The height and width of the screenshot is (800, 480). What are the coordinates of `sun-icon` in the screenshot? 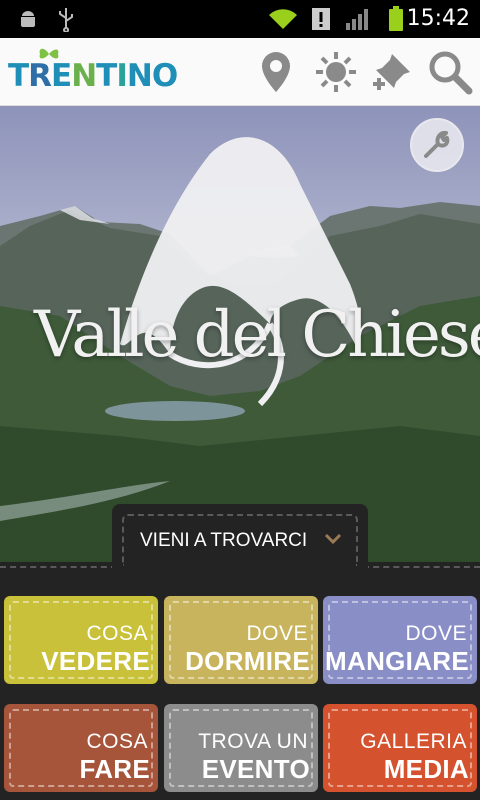 It's located at (336, 72).